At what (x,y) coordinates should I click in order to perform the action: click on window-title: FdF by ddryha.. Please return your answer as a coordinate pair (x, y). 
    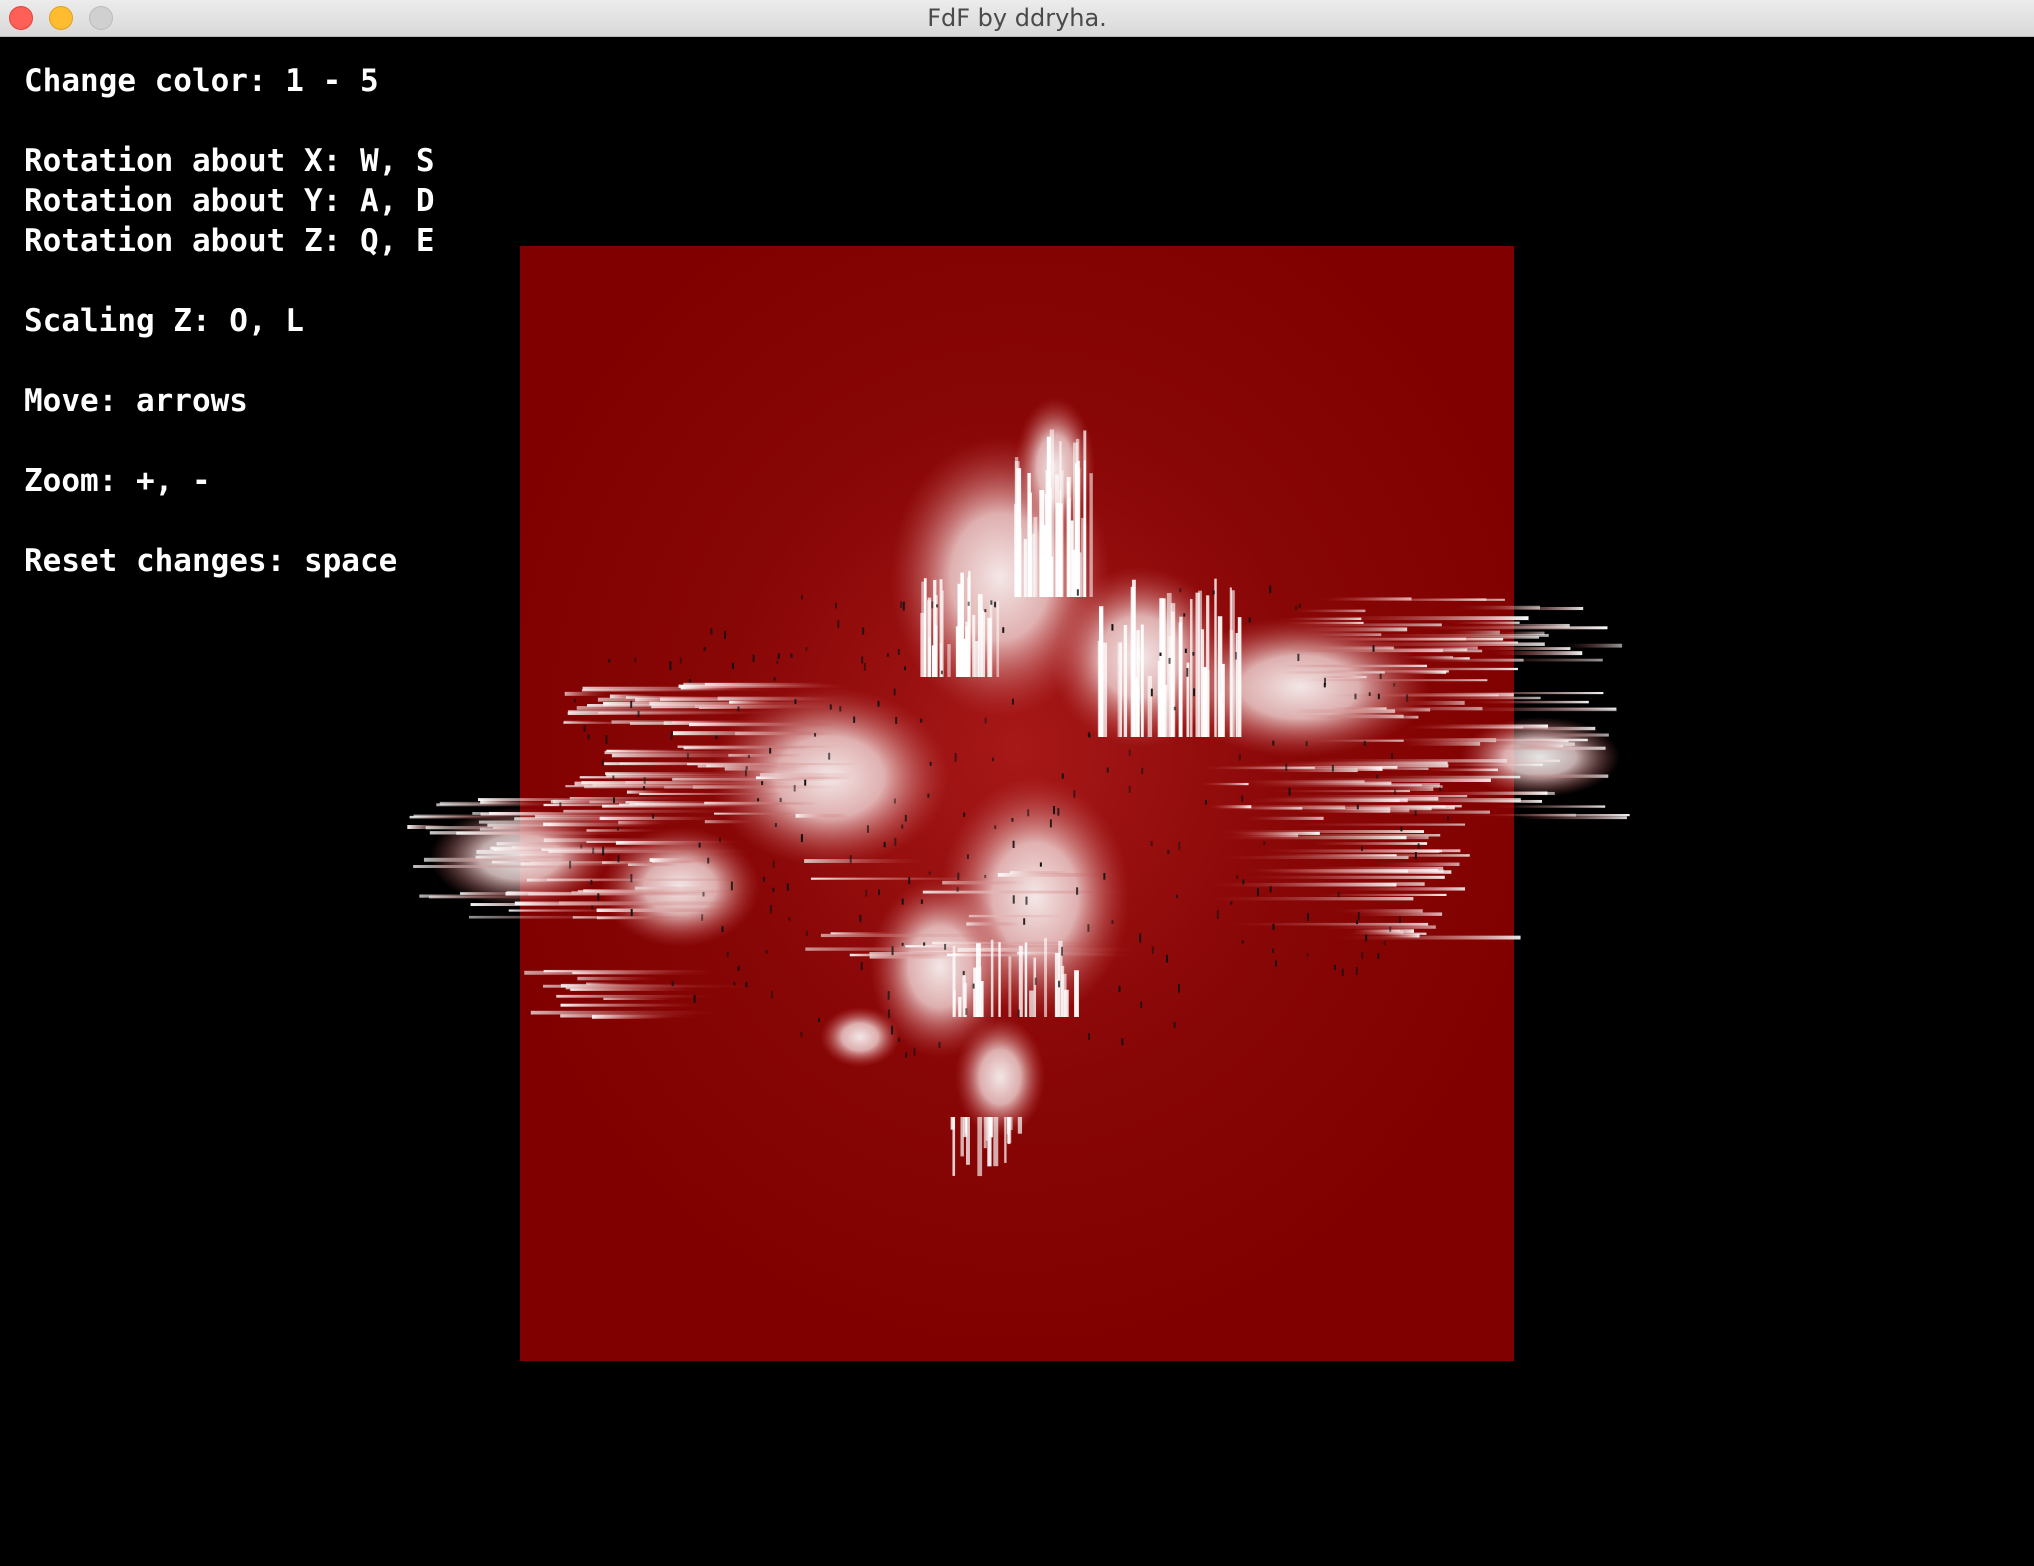
    Looking at the image, I should click on (1017, 18).